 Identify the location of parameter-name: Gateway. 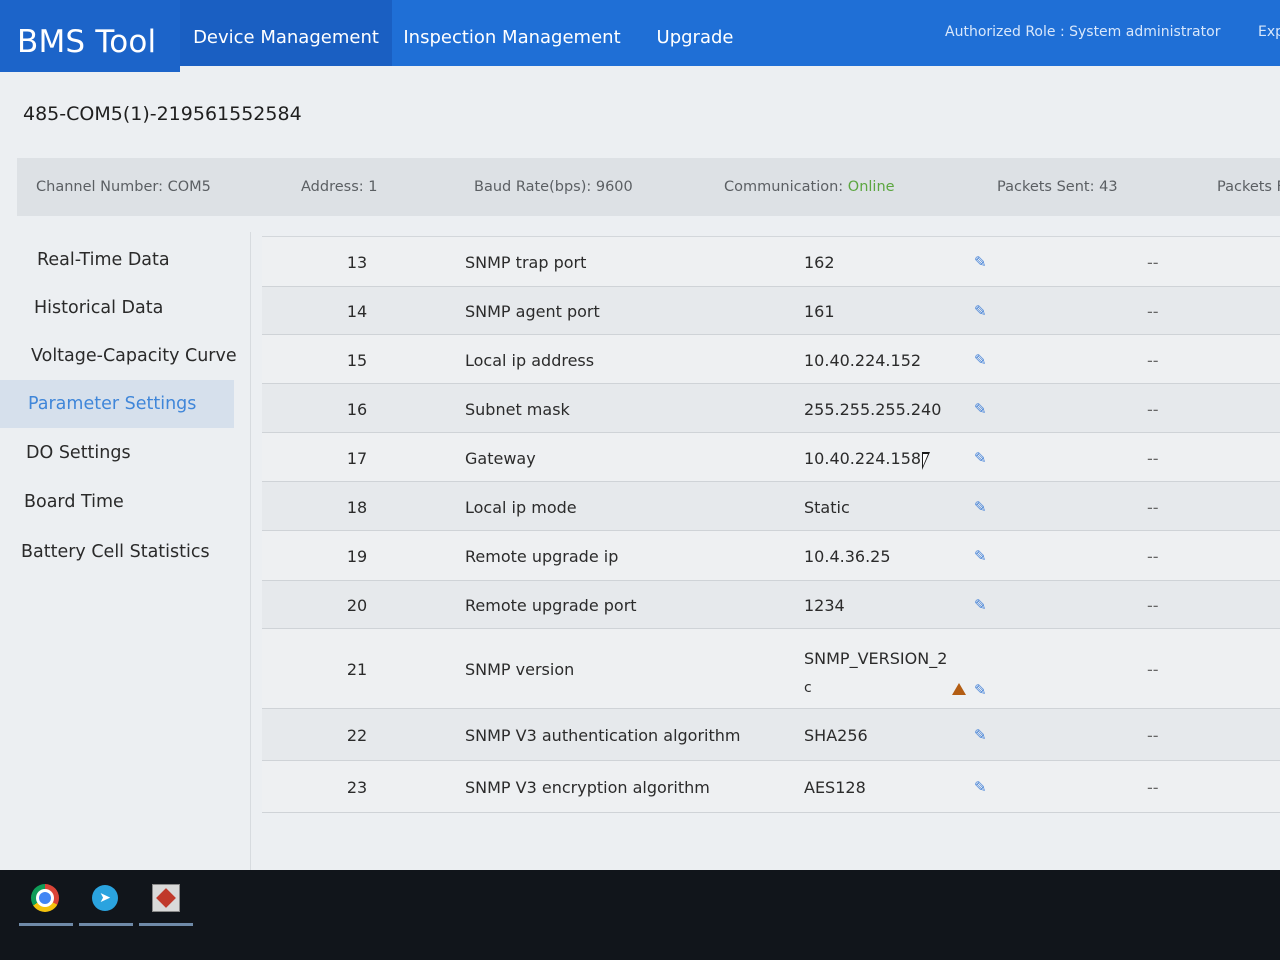
(500, 458).